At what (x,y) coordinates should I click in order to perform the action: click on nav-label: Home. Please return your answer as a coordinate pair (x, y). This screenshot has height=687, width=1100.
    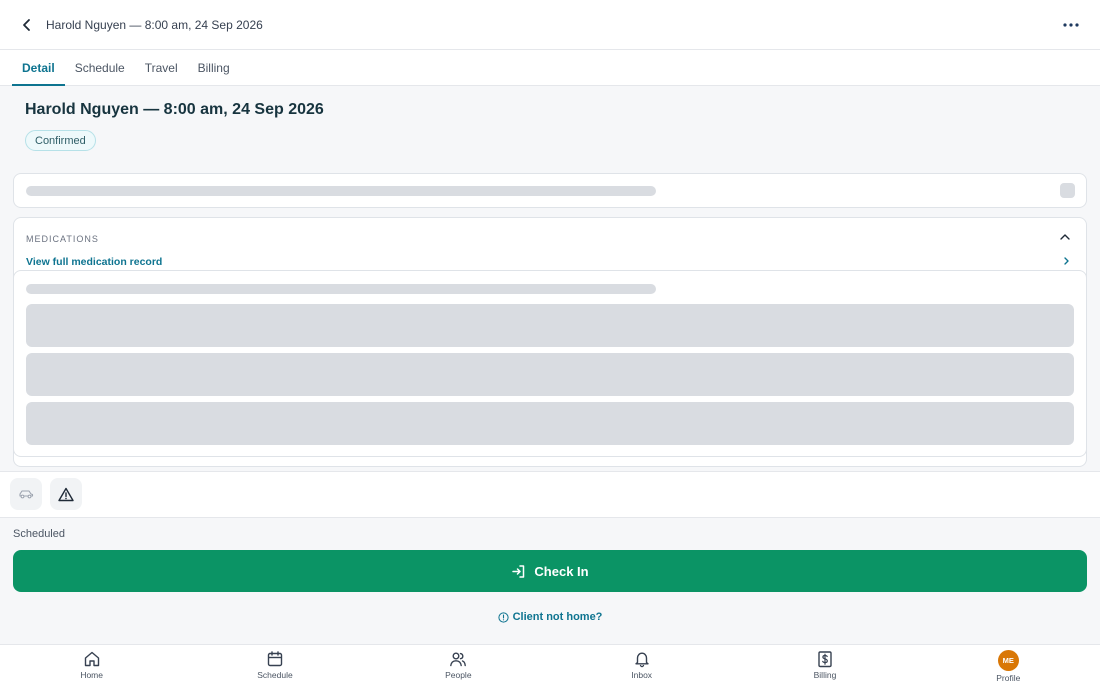
    Looking at the image, I should click on (91, 675).